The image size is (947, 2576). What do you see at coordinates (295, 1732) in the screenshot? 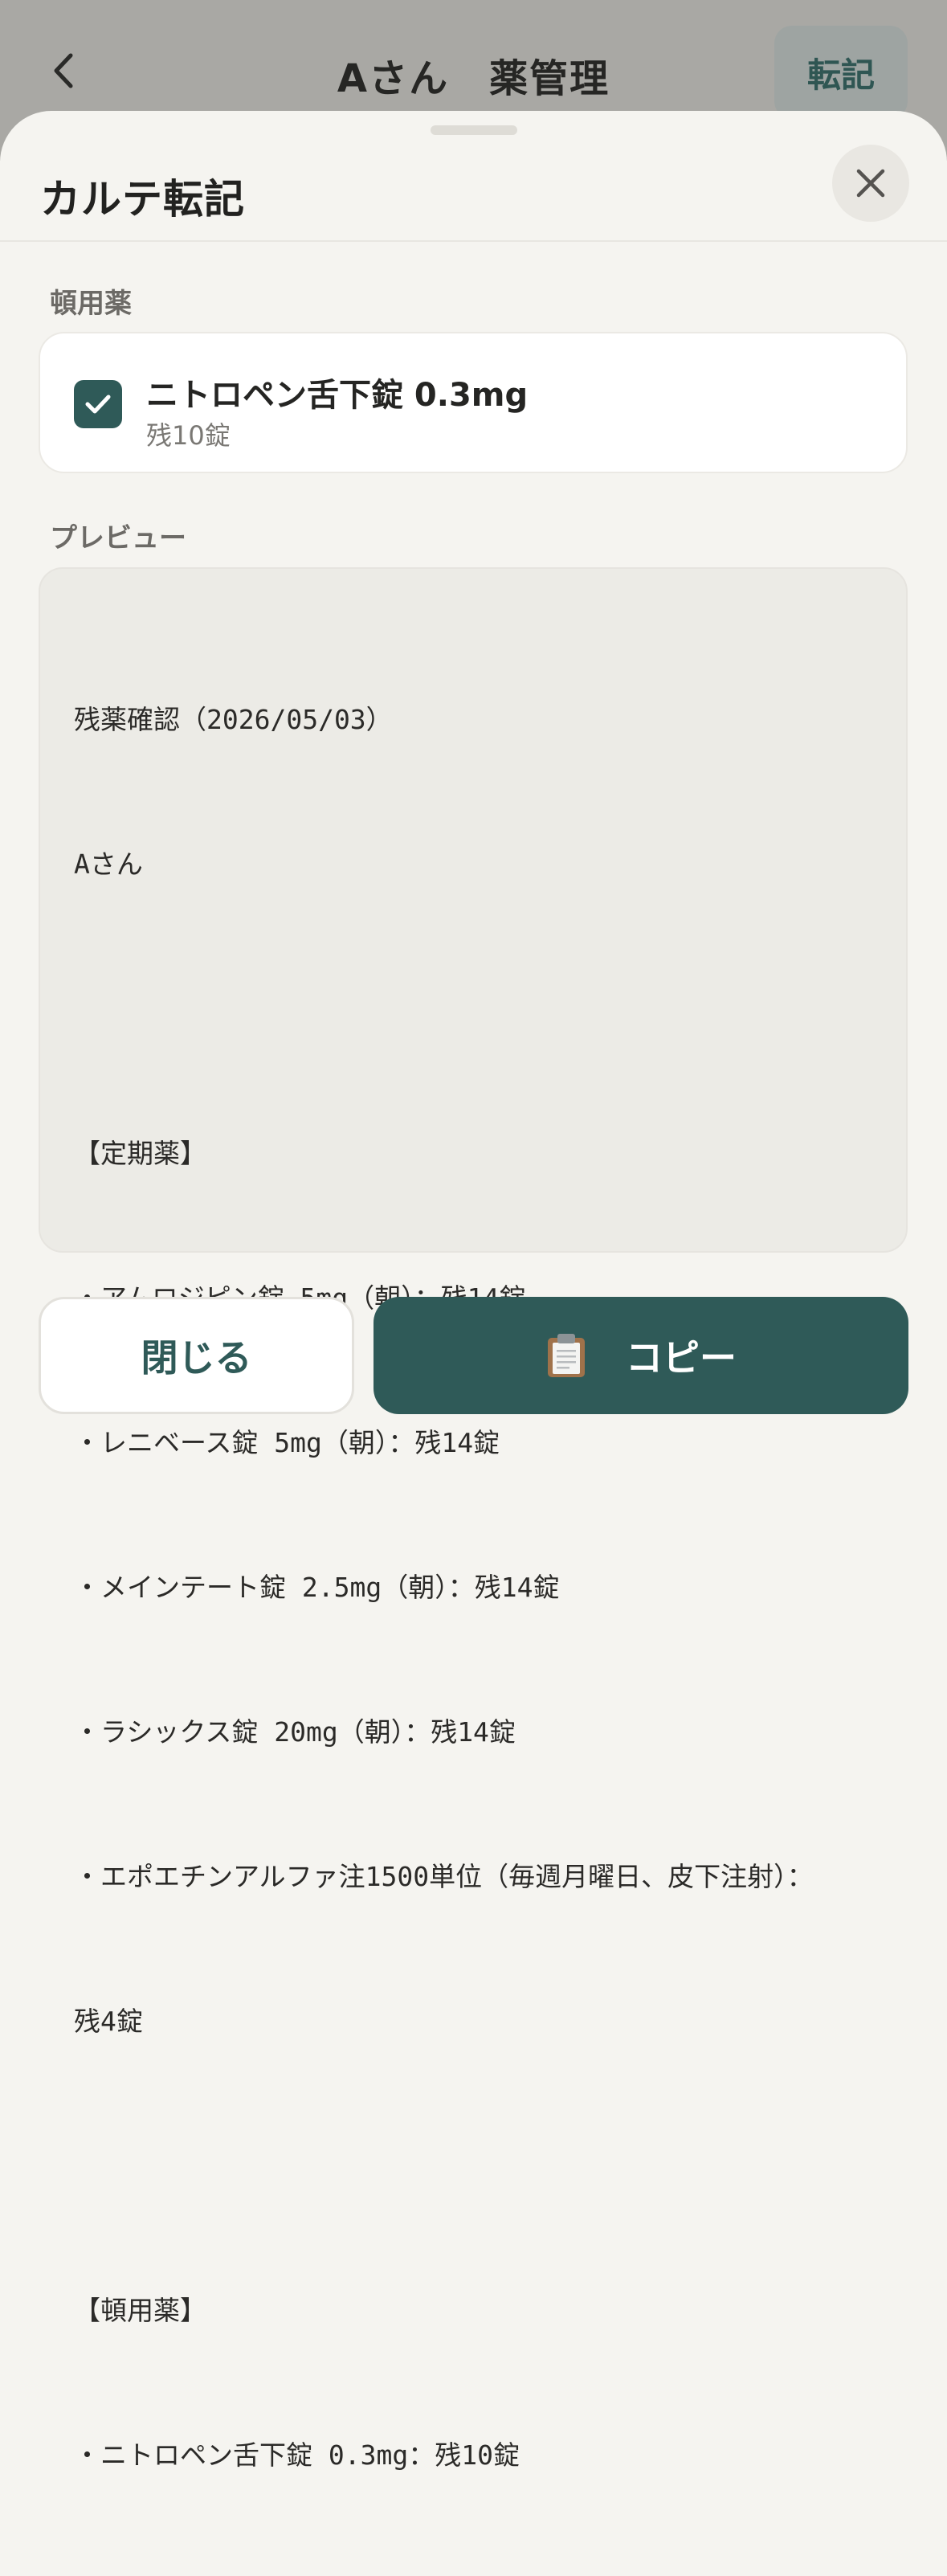
I see `preview-line: ・ラシックス錠 20mg（朝）：残14錠` at bounding box center [295, 1732].